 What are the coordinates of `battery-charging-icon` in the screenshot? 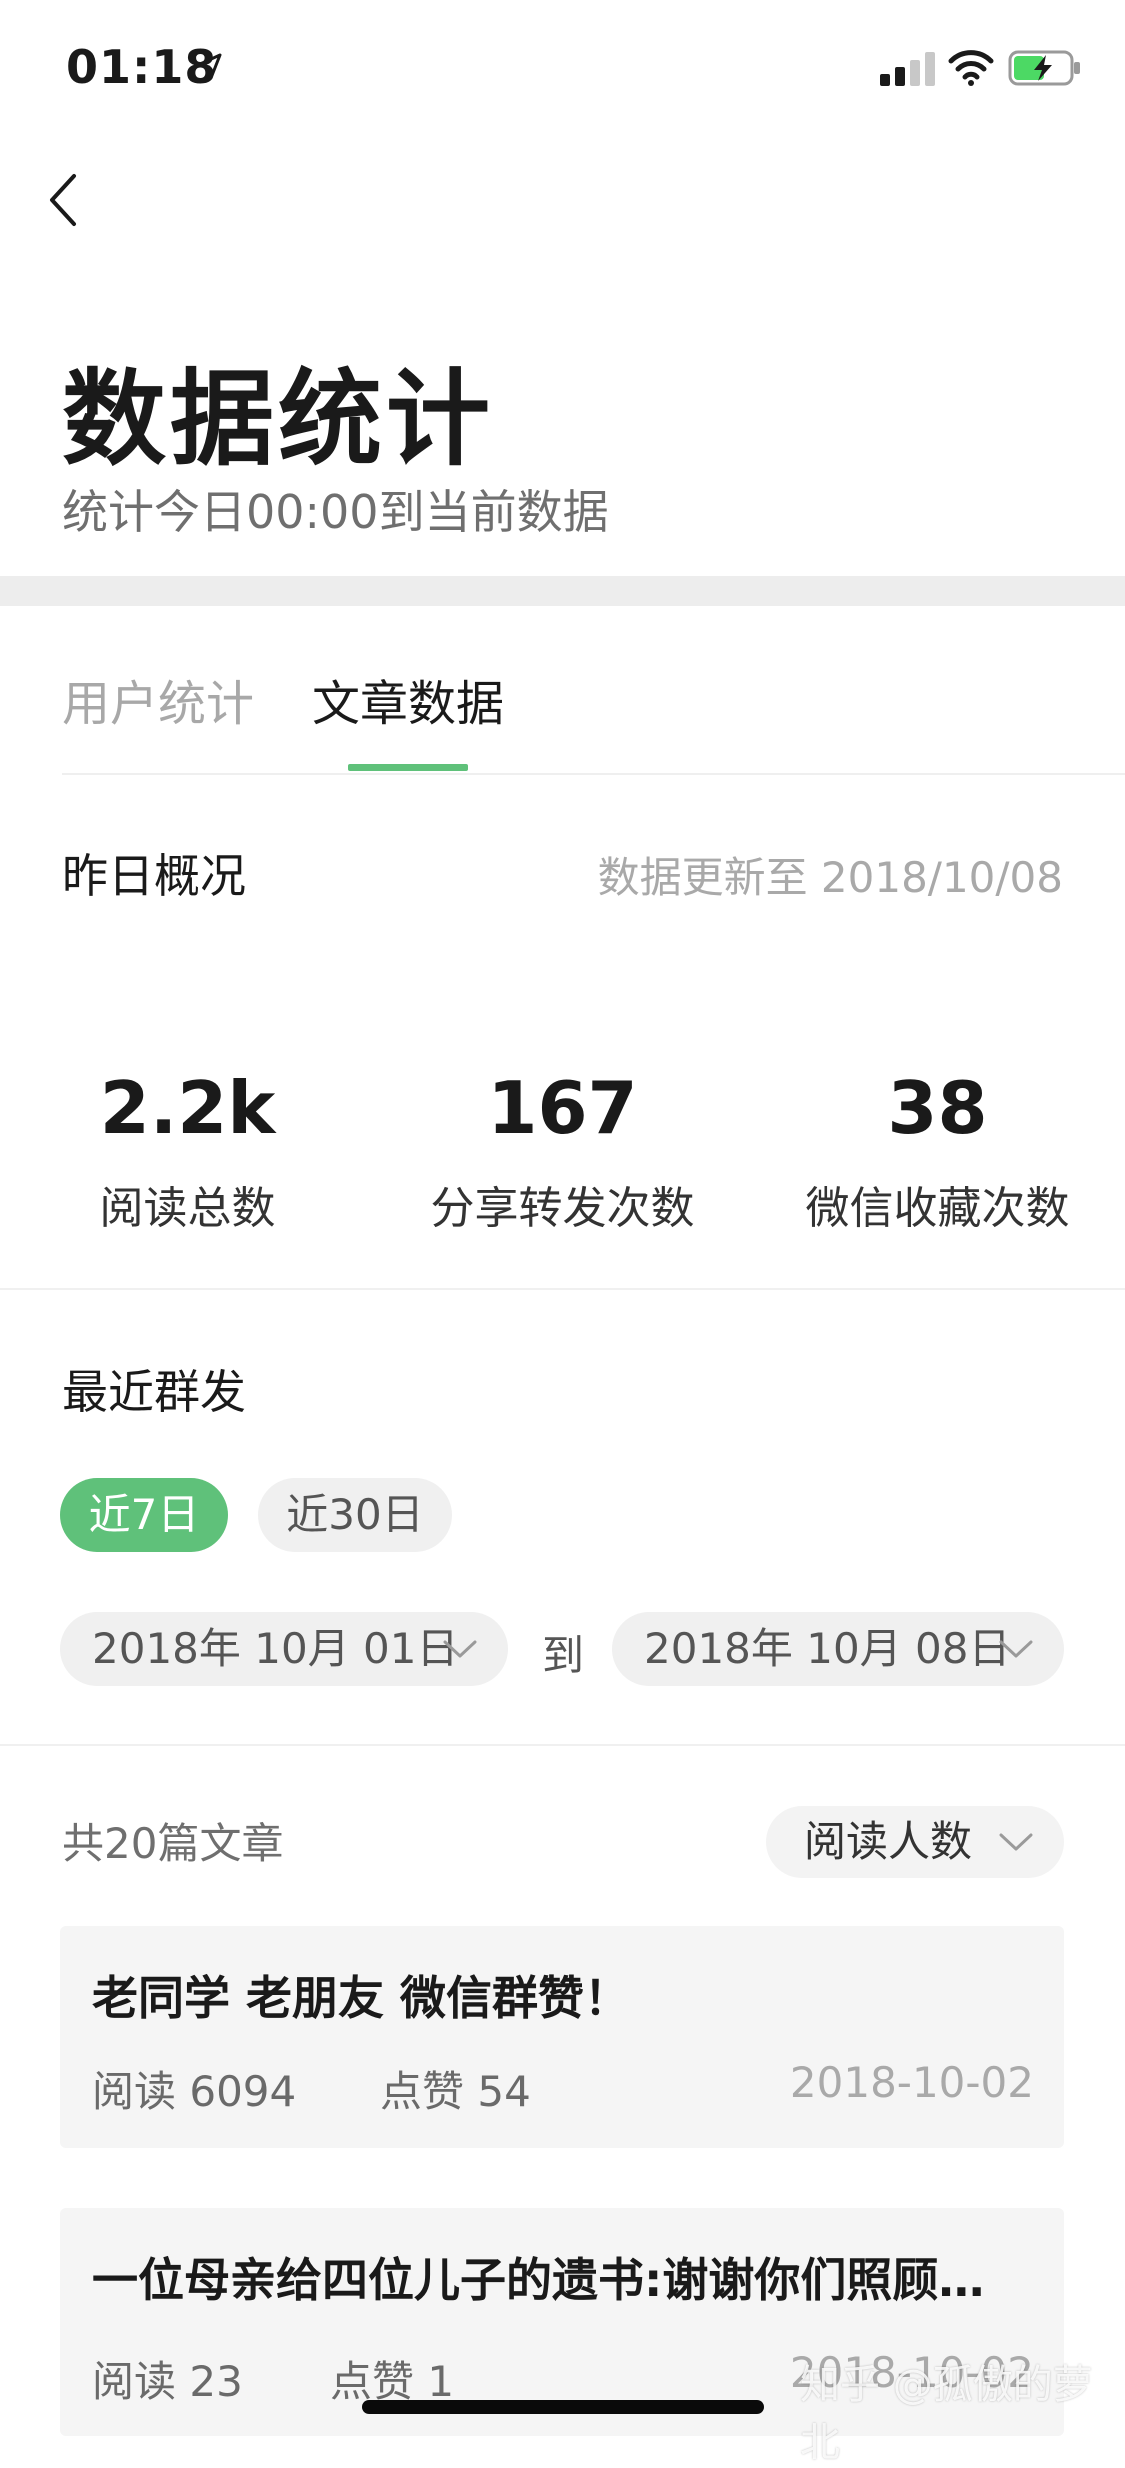 It's located at (1044, 68).